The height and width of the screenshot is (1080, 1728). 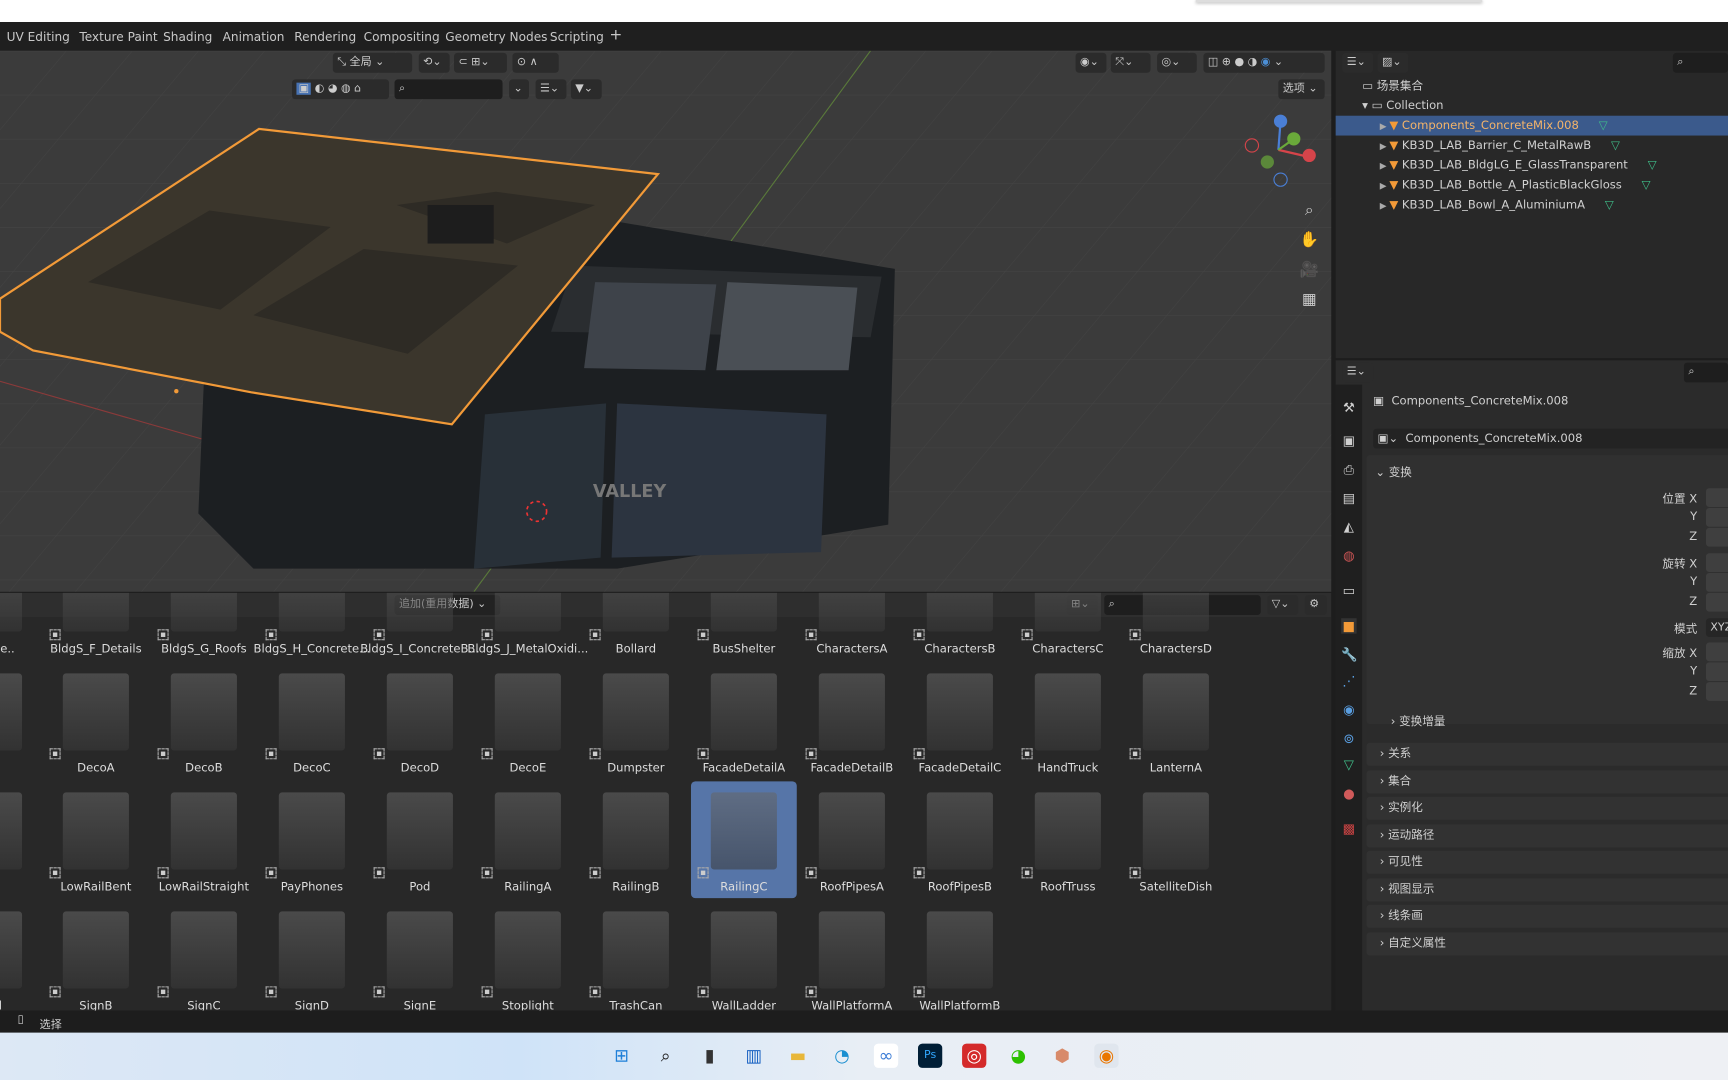 I want to click on search-icon: ⌕, so click(x=666, y=1056).